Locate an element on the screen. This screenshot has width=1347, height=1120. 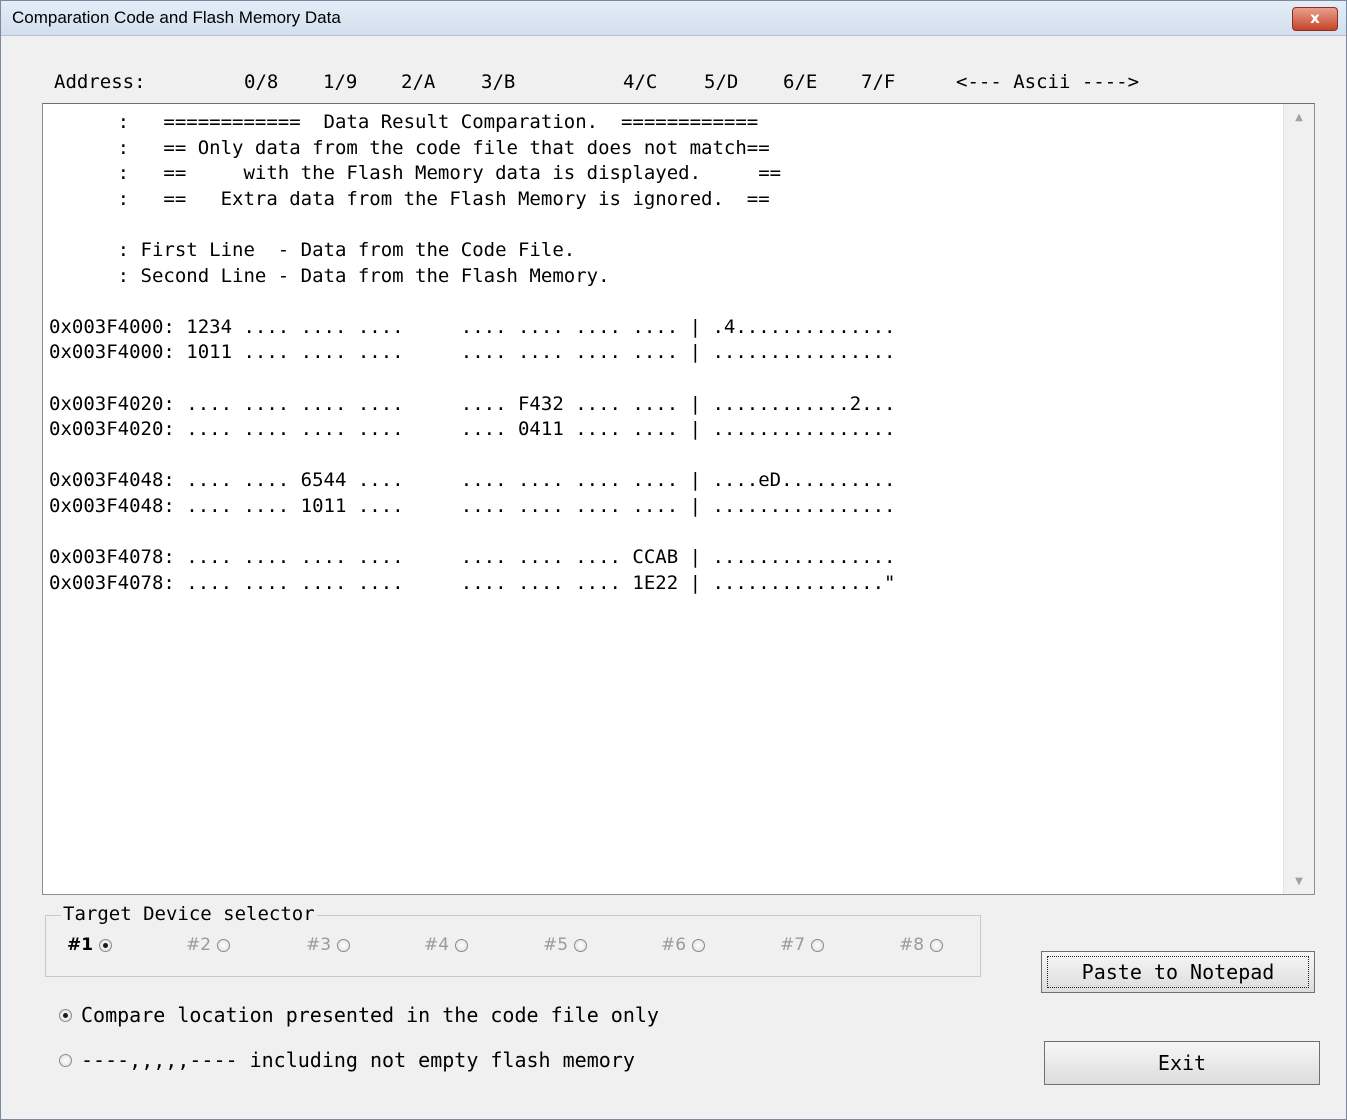
device-radio-2: #2 is located at coordinates (208, 945).